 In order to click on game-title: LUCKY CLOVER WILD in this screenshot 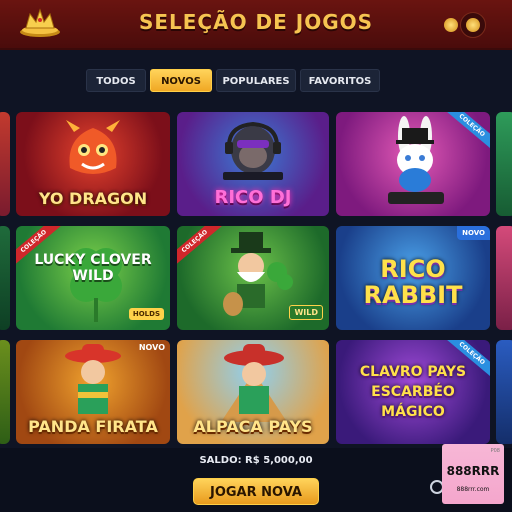, I will do `click(93, 268)`.